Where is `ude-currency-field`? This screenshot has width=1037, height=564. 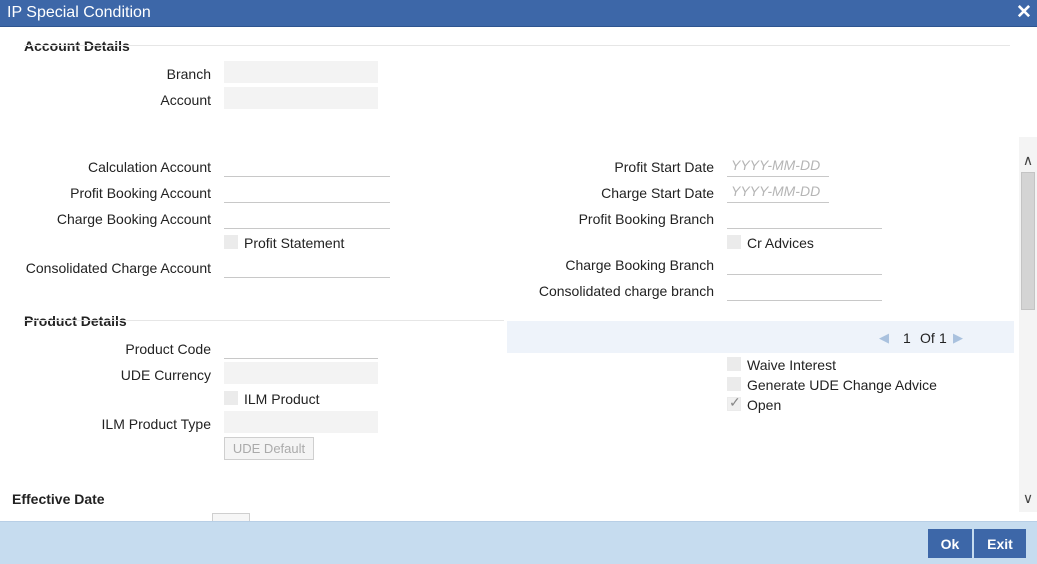 ude-currency-field is located at coordinates (301, 373).